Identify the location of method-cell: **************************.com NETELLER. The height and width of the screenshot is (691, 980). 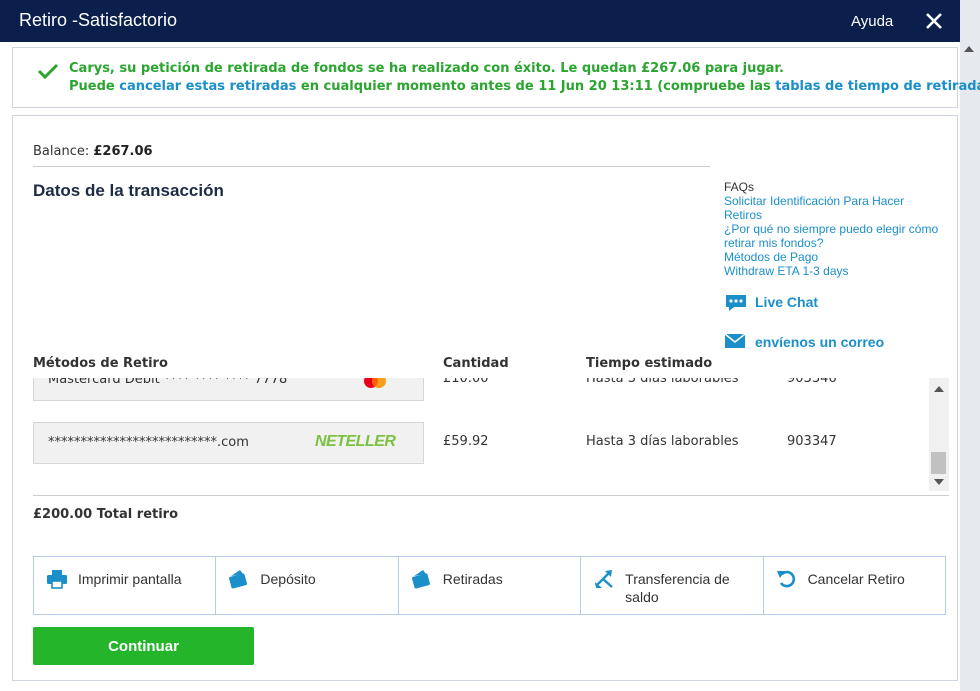
(228, 443).